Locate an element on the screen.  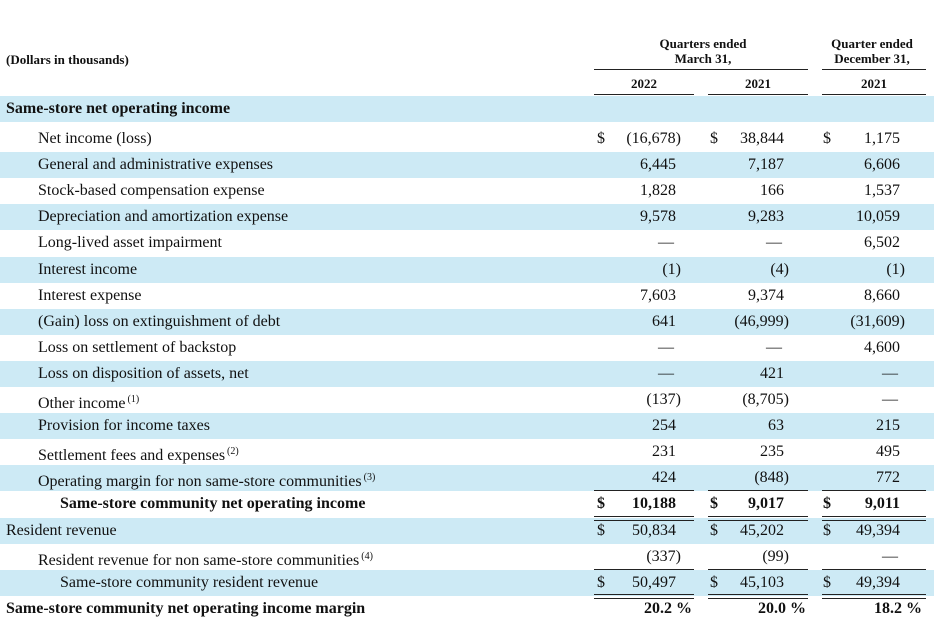
row-label: Stock-based compensation expense is located at coordinates (151, 191).